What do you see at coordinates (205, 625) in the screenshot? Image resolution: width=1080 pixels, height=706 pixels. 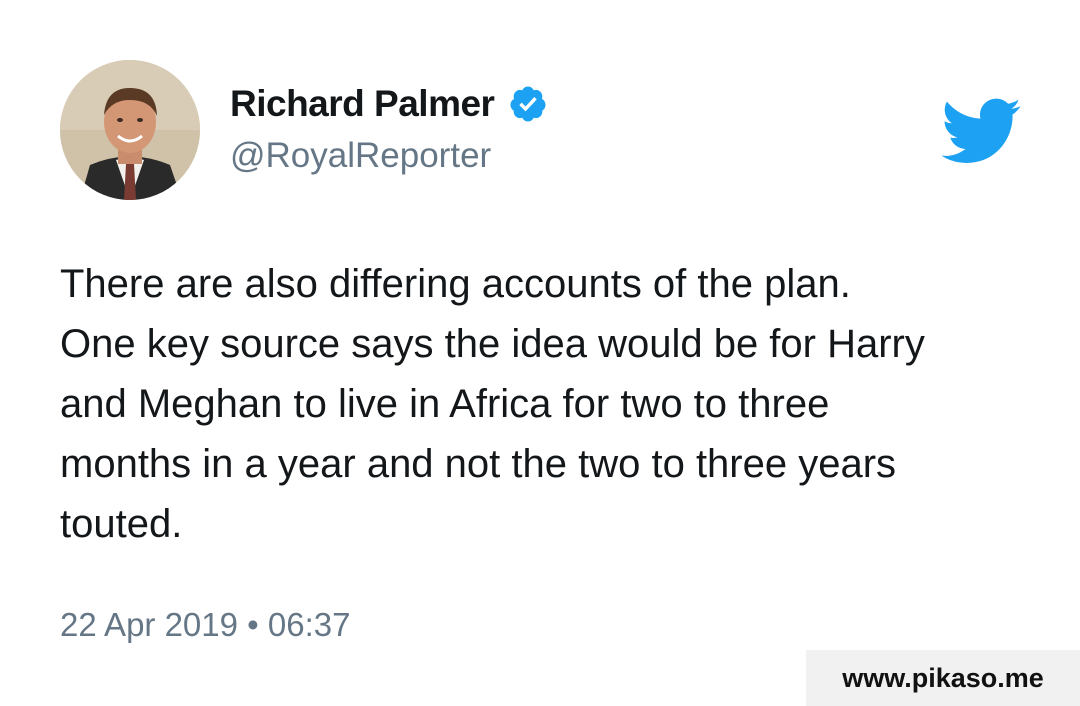 I see `tweet-timestamp: 22 Apr 2019 • 06:37` at bounding box center [205, 625].